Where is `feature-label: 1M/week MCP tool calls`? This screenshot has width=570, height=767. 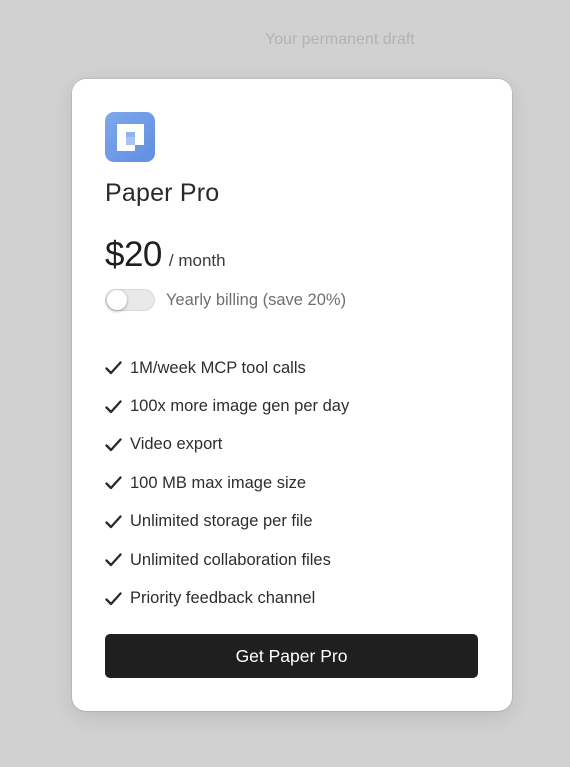
feature-label: 1M/week MCP tool calls is located at coordinates (218, 367).